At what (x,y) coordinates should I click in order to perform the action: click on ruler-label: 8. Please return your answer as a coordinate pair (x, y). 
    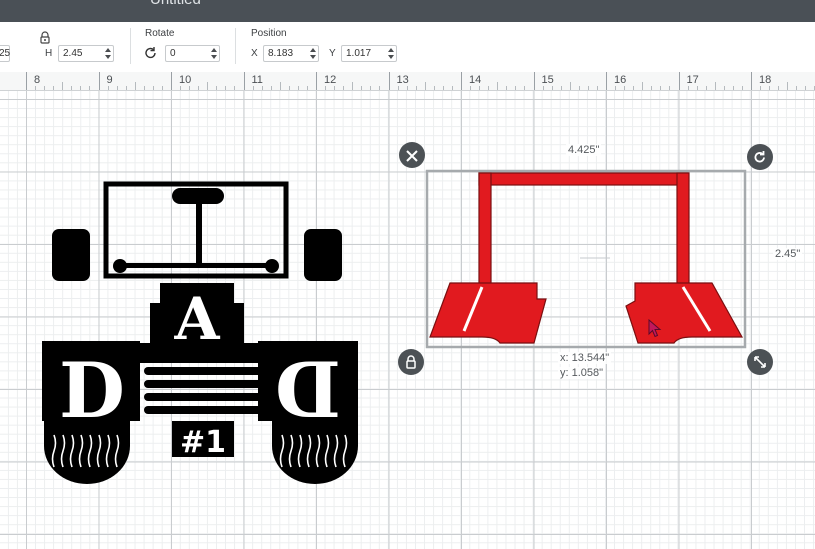
    Looking at the image, I should click on (37, 80).